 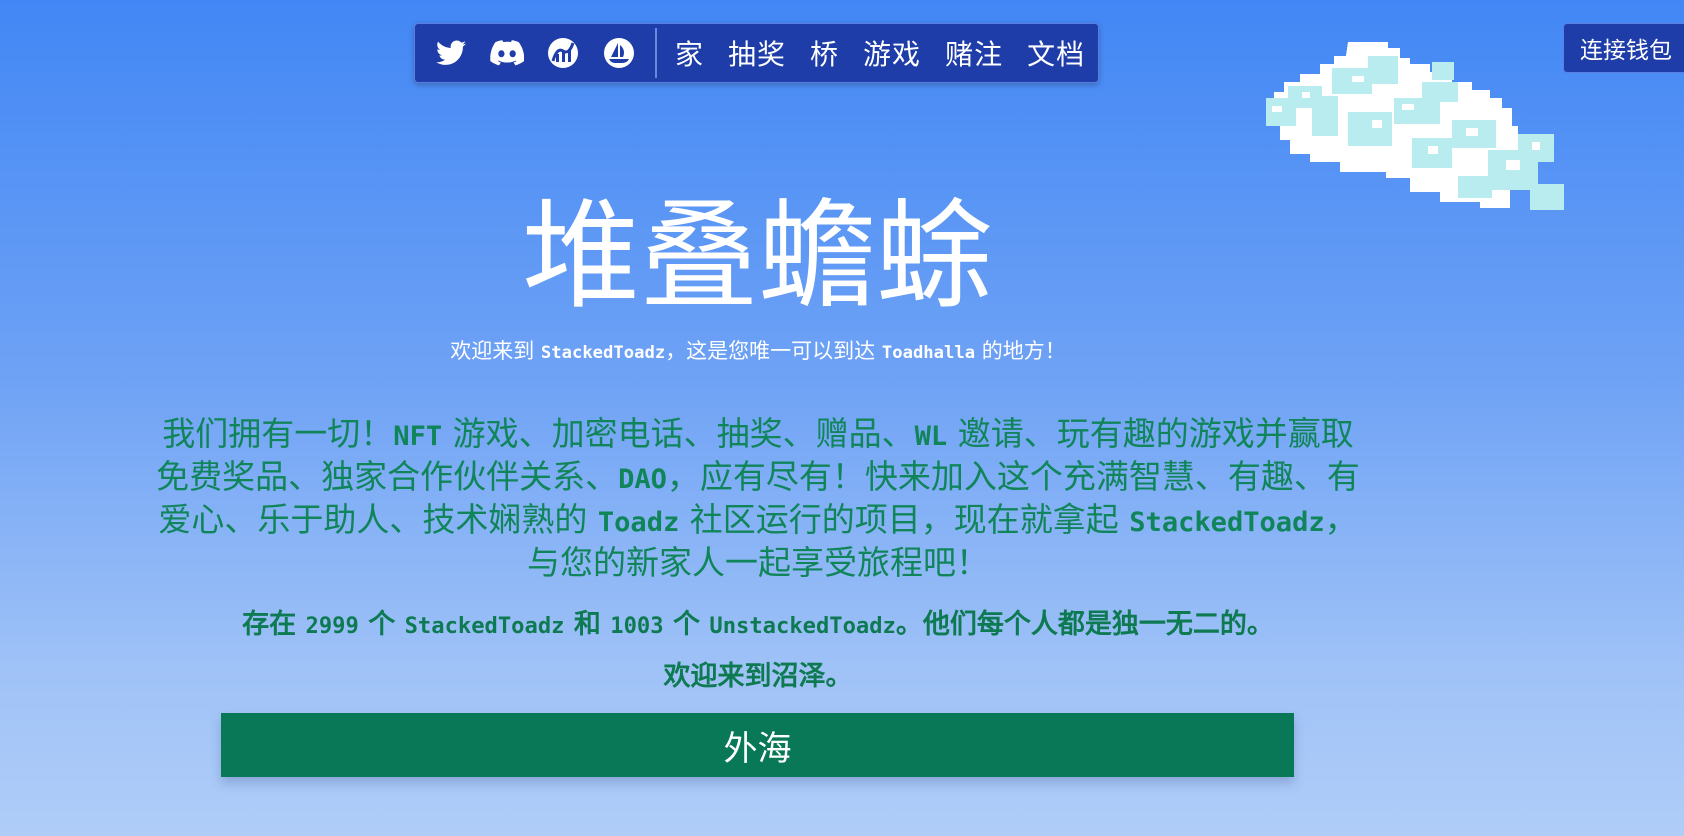 What do you see at coordinates (638, 522) in the screenshot?
I see `description-term: Toadz` at bounding box center [638, 522].